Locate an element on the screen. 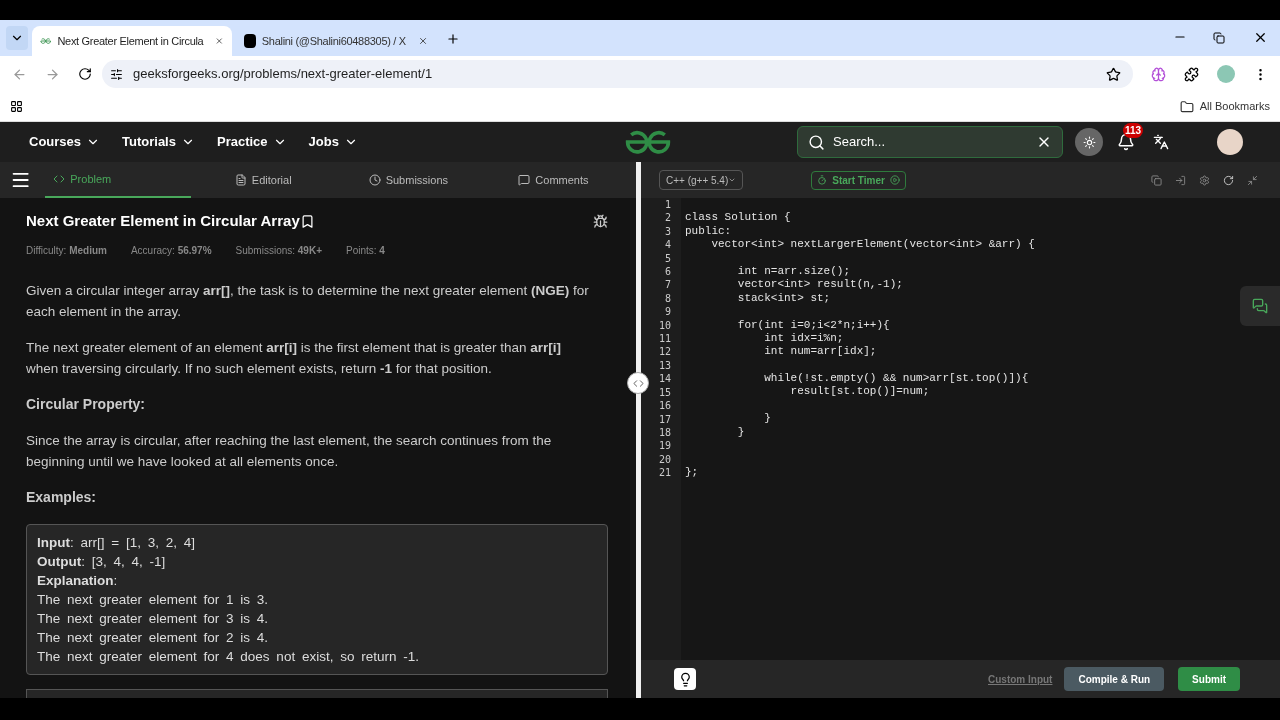 The width and height of the screenshot is (1280, 720). code-line: int num=arr[idx]; is located at coordinates (820, 352).